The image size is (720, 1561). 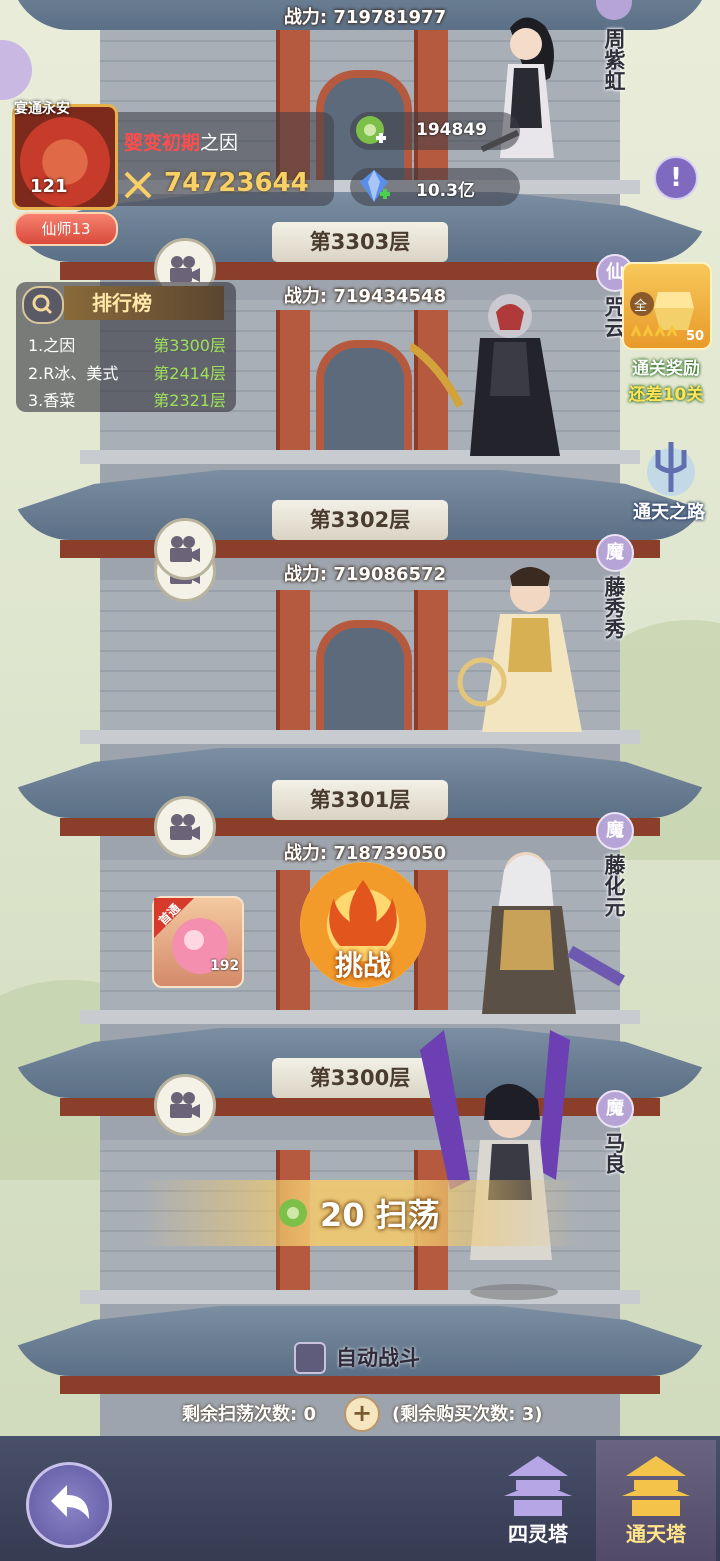 What do you see at coordinates (360, 520) in the screenshot?
I see `floor-label-3302: 第3302层` at bounding box center [360, 520].